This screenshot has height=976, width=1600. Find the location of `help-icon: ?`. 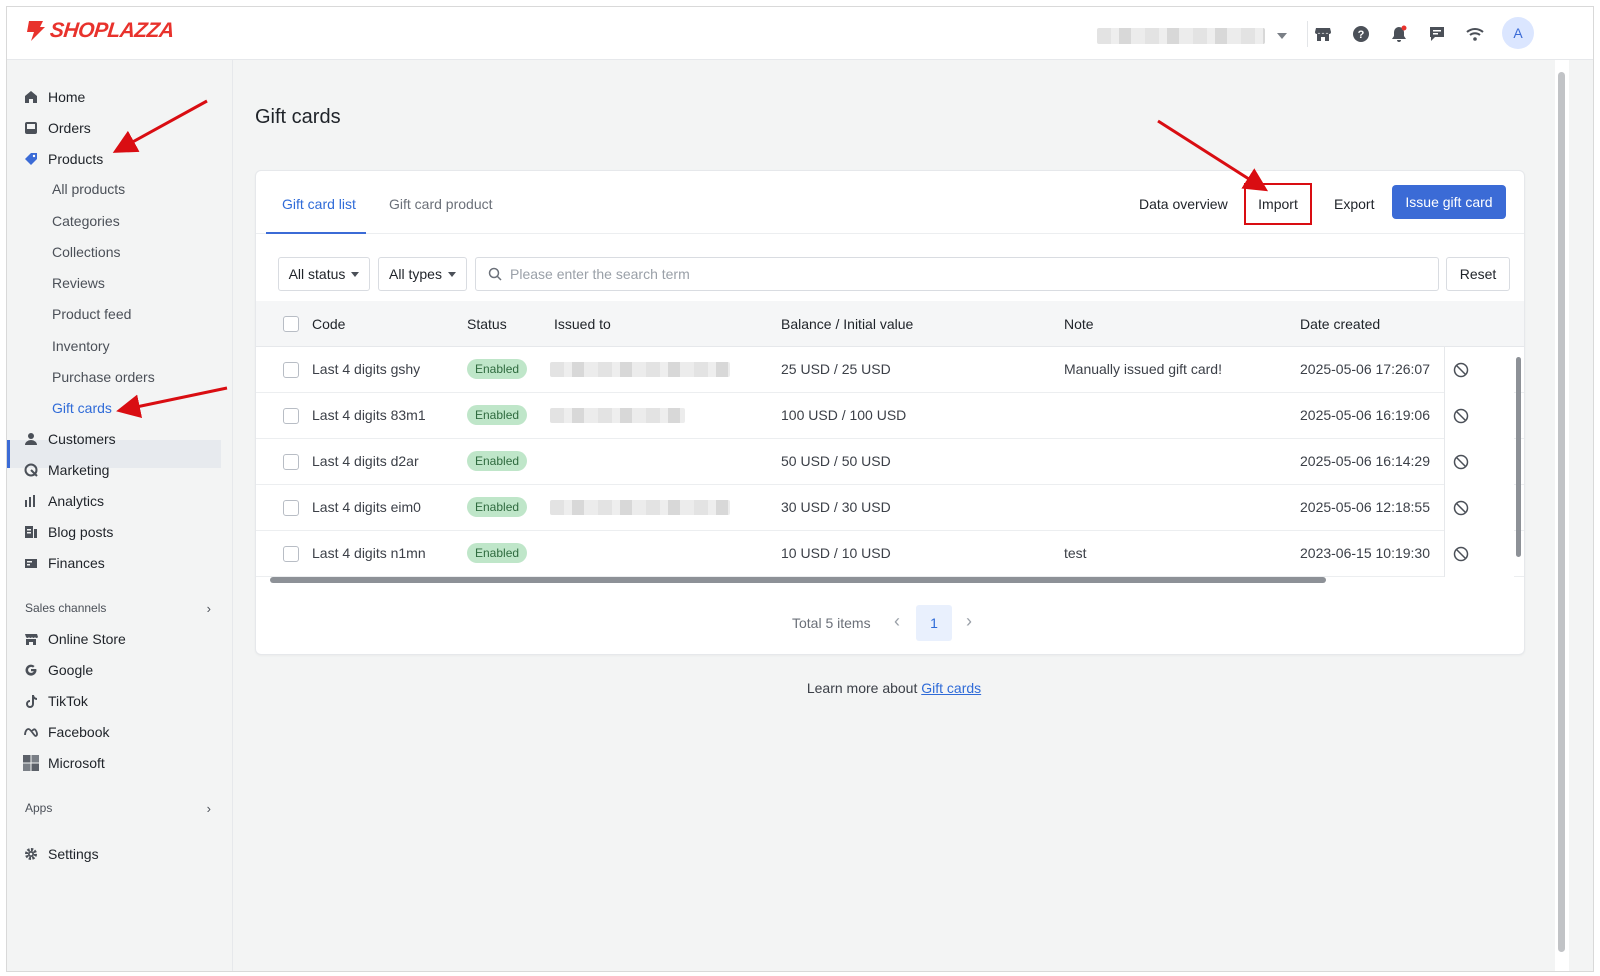

help-icon: ? is located at coordinates (1361, 34).